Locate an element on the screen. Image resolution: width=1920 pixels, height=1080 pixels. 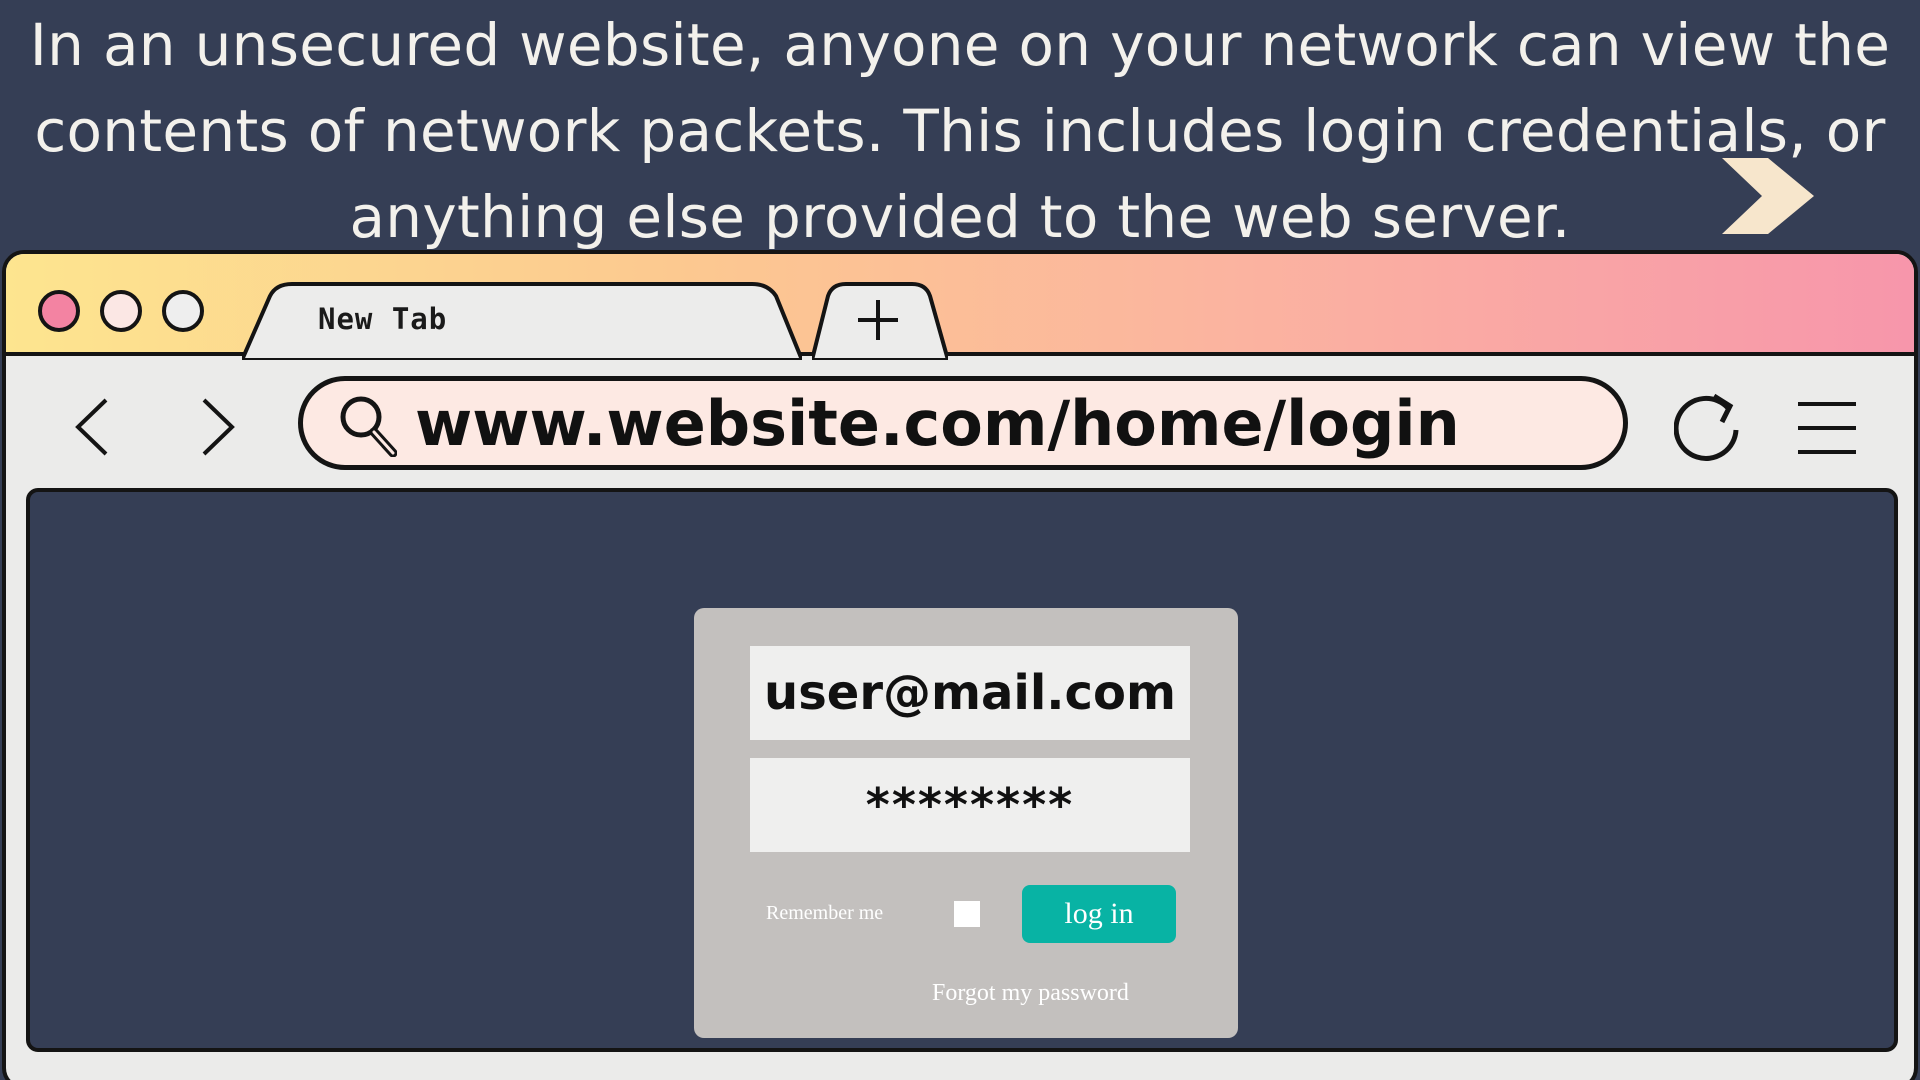
hamburger-menu-icon is located at coordinates (1827, 428).